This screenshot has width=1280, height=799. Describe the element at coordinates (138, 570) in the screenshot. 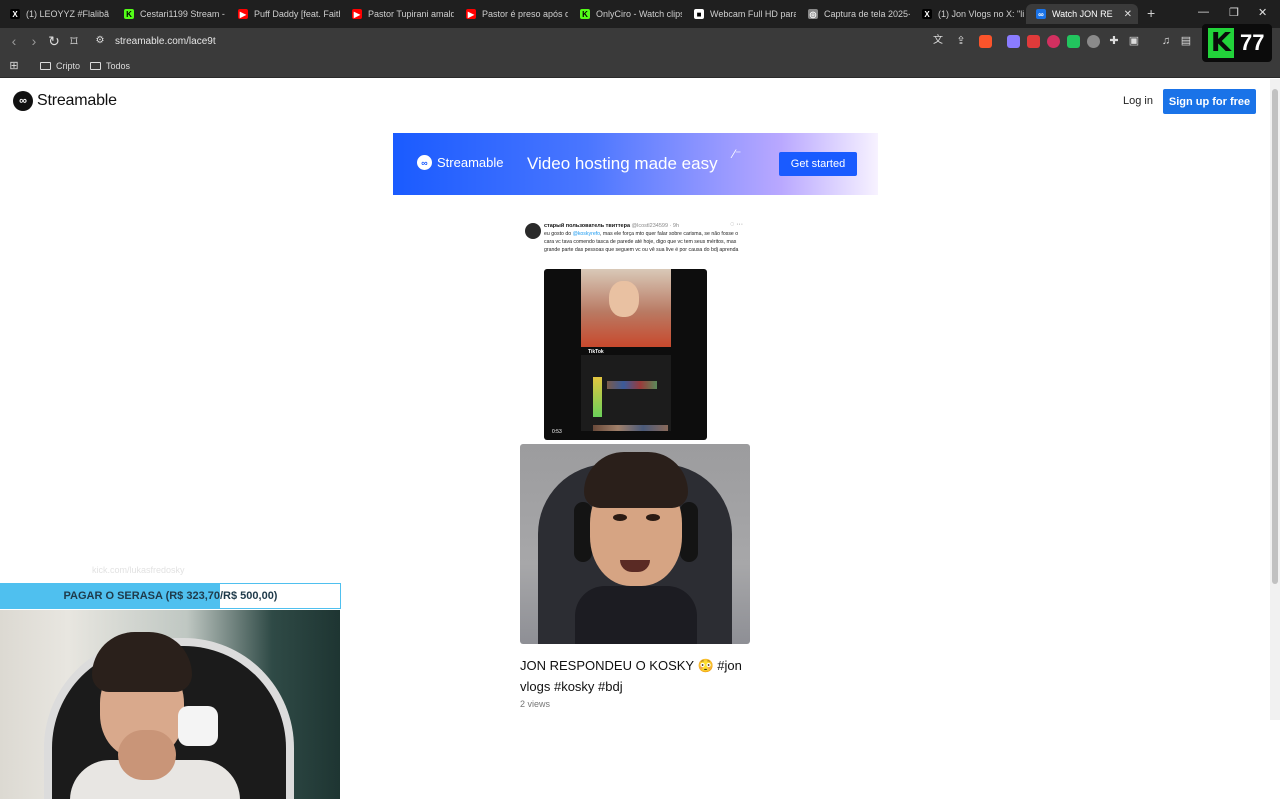

I see `stream-channel-url: kick.com/lukasfredosky` at that location.